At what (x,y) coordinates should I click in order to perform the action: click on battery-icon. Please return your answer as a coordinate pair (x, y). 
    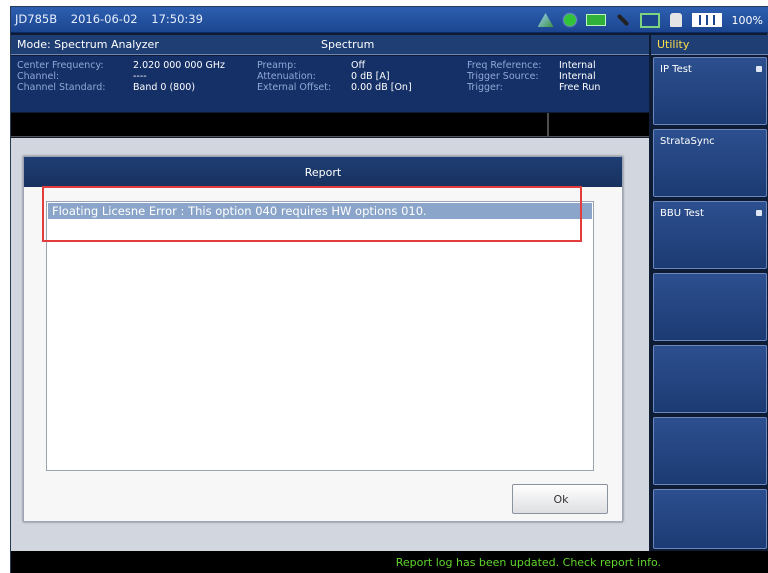
    Looking at the image, I should click on (706, 20).